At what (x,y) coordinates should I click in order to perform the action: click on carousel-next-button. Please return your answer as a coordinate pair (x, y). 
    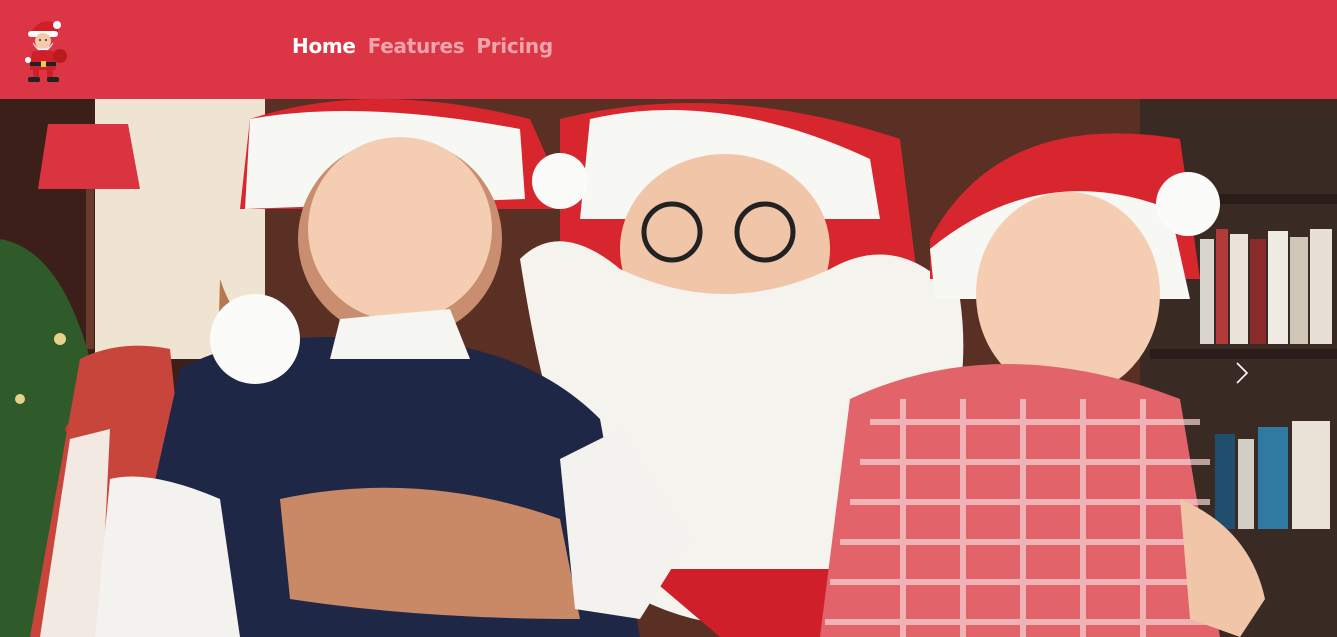
    Looking at the image, I should click on (1237, 368).